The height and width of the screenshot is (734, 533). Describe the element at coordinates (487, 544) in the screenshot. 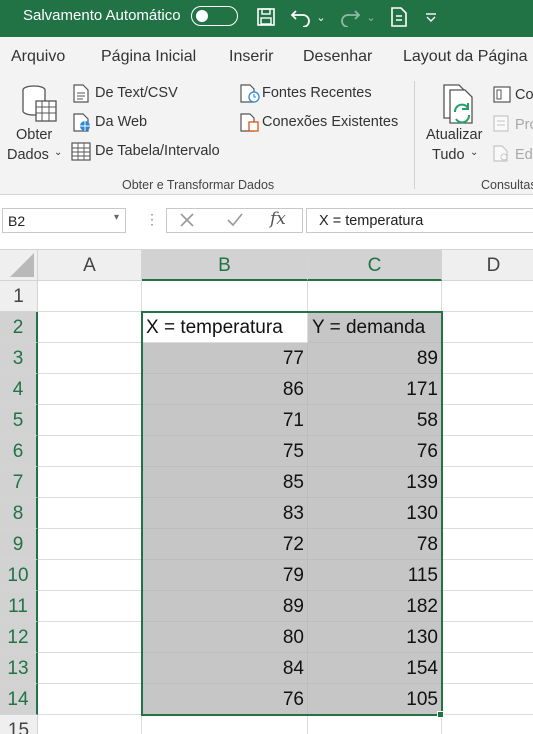

I see `cell-d9` at that location.